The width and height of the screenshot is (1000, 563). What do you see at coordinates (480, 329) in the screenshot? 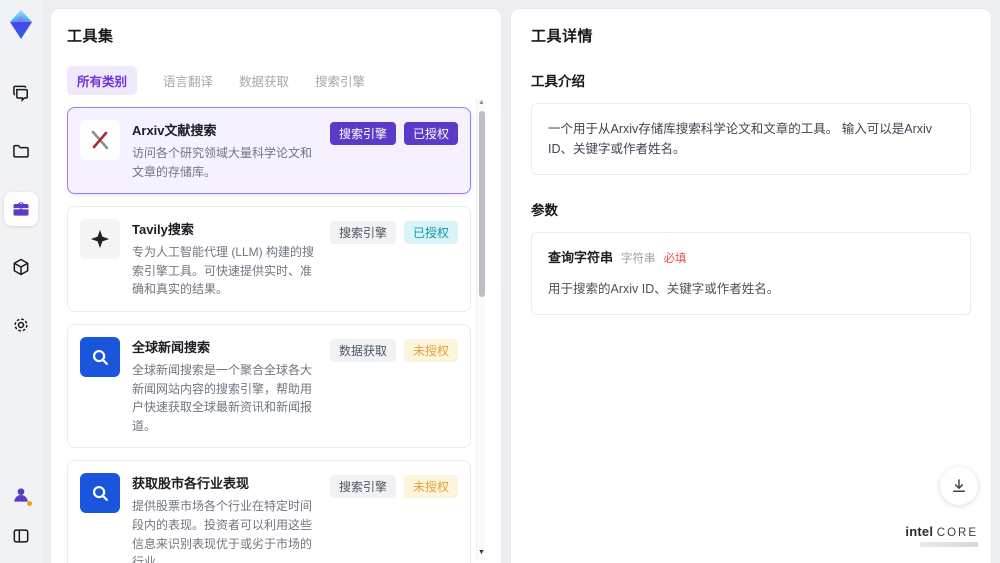
I see `list-scrollbar: ▲ ▼` at bounding box center [480, 329].